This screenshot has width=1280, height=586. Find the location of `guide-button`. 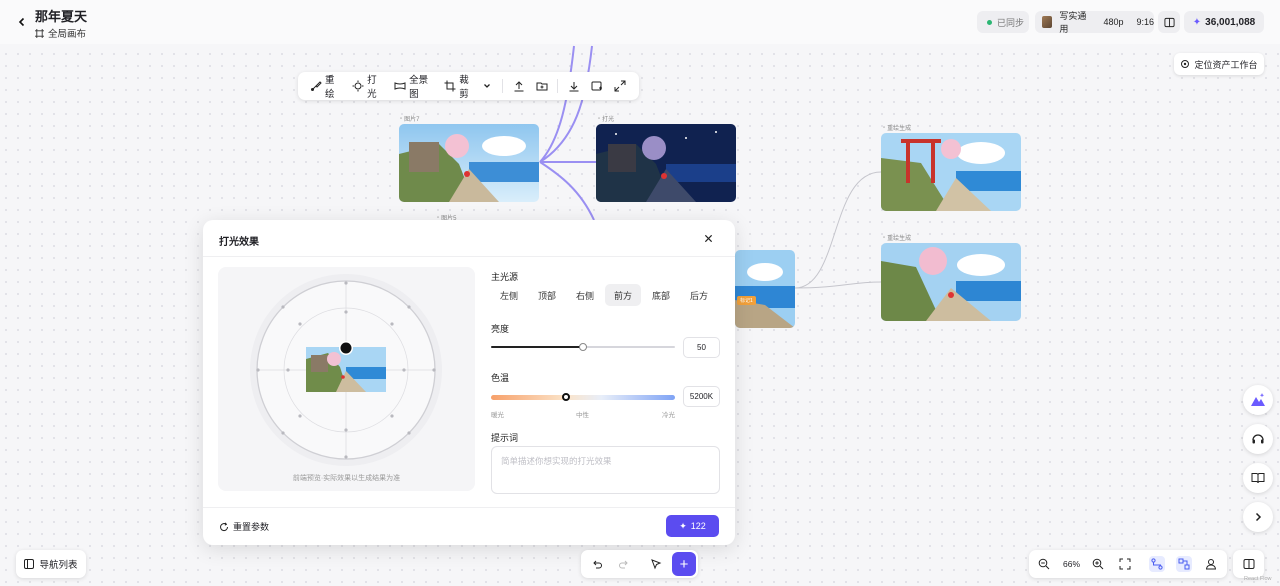

guide-button is located at coordinates (1258, 478).